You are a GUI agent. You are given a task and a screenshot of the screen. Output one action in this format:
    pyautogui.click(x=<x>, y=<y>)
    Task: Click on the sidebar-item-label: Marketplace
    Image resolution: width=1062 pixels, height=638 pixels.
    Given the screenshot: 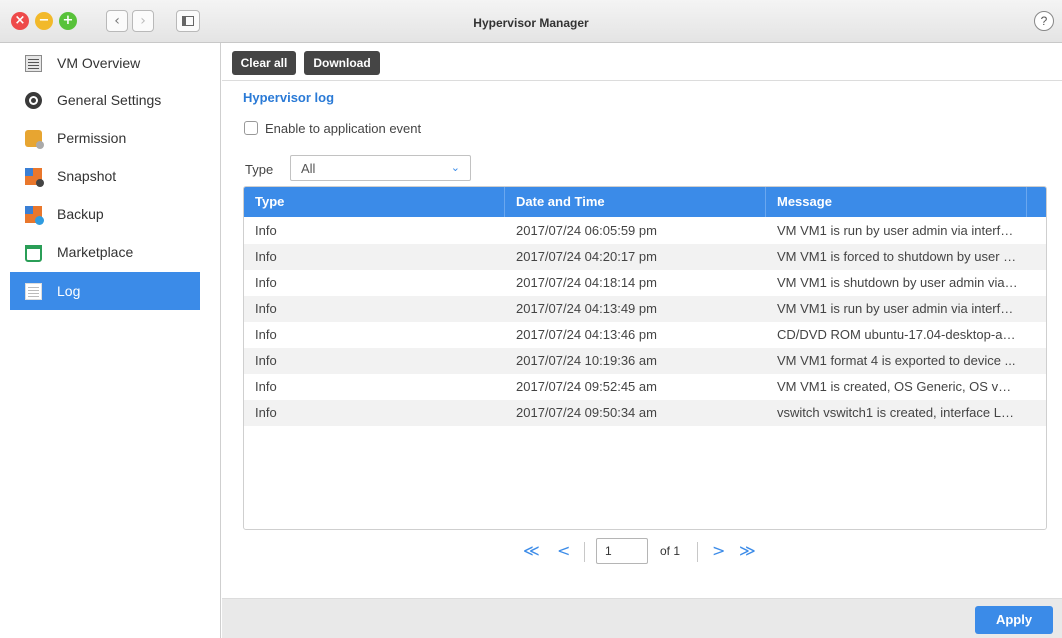 What is the action you would take?
    pyautogui.click(x=95, y=252)
    